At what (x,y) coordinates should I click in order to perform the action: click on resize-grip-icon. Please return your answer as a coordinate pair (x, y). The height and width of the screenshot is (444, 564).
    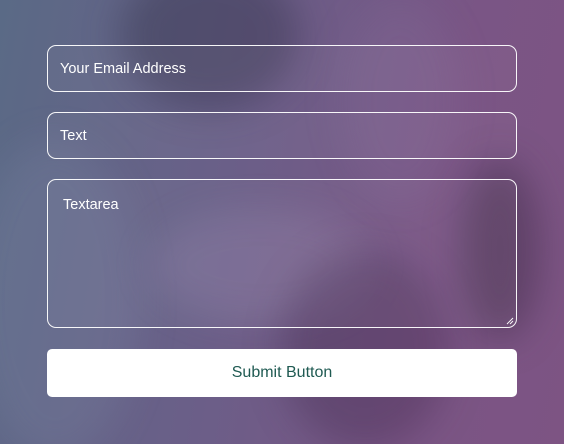
    Looking at the image, I should click on (510, 321).